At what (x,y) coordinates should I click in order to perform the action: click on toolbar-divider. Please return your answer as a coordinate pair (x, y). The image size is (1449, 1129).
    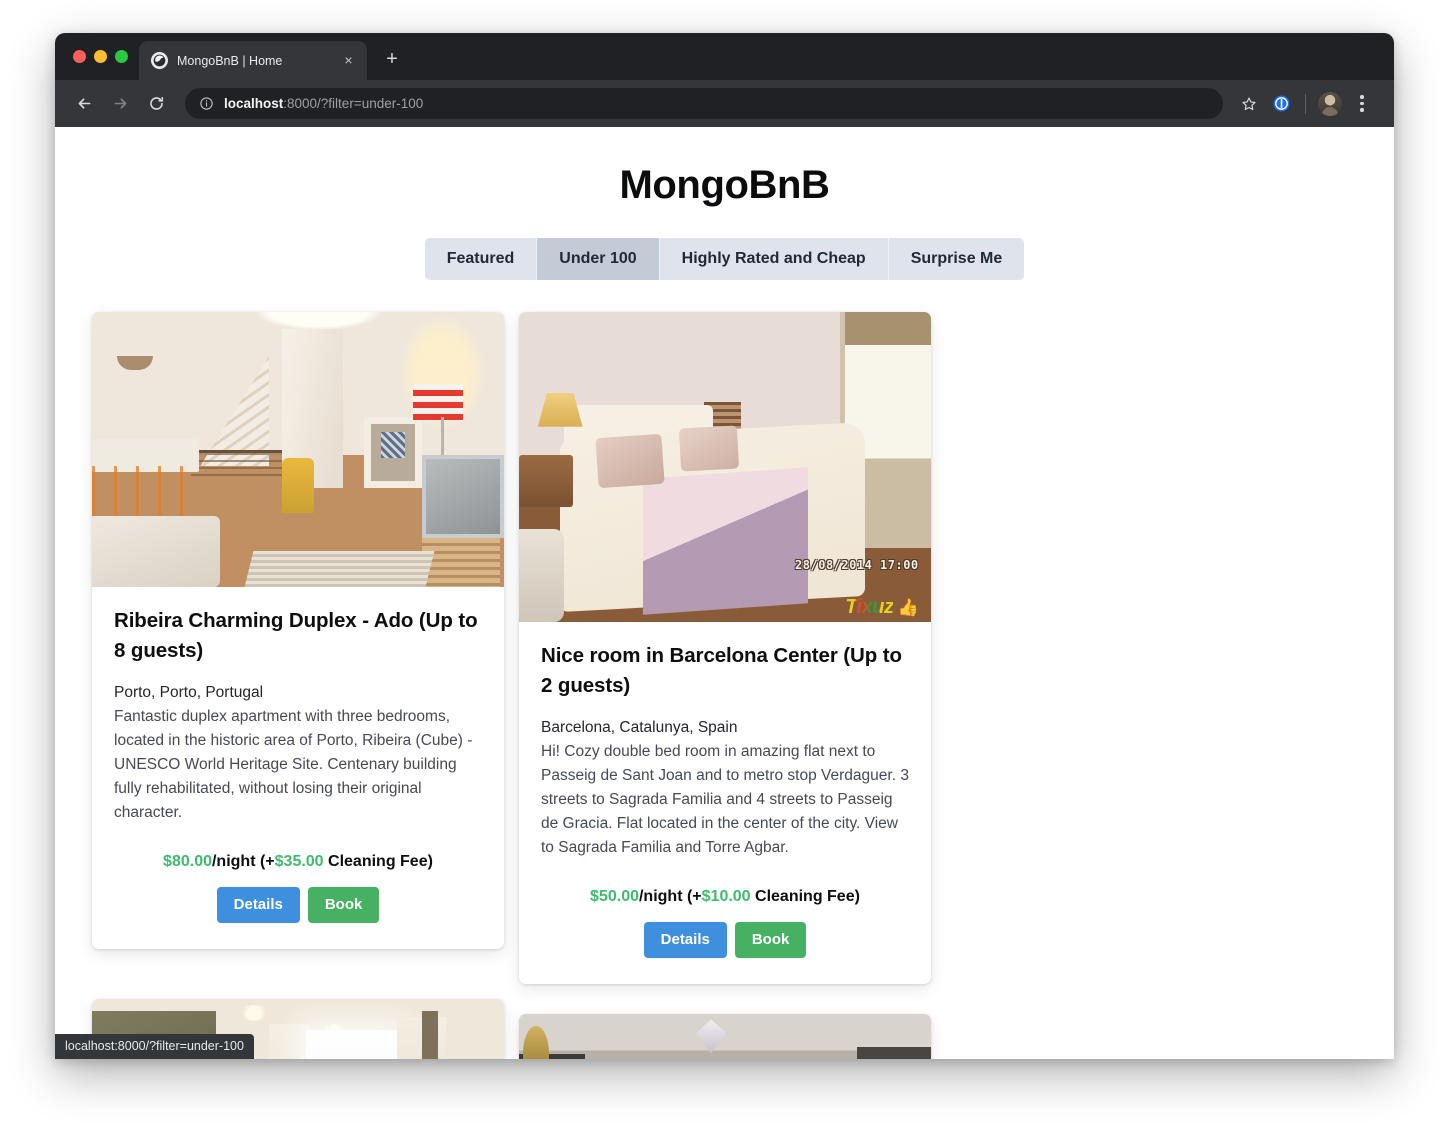
    Looking at the image, I should click on (1305, 103).